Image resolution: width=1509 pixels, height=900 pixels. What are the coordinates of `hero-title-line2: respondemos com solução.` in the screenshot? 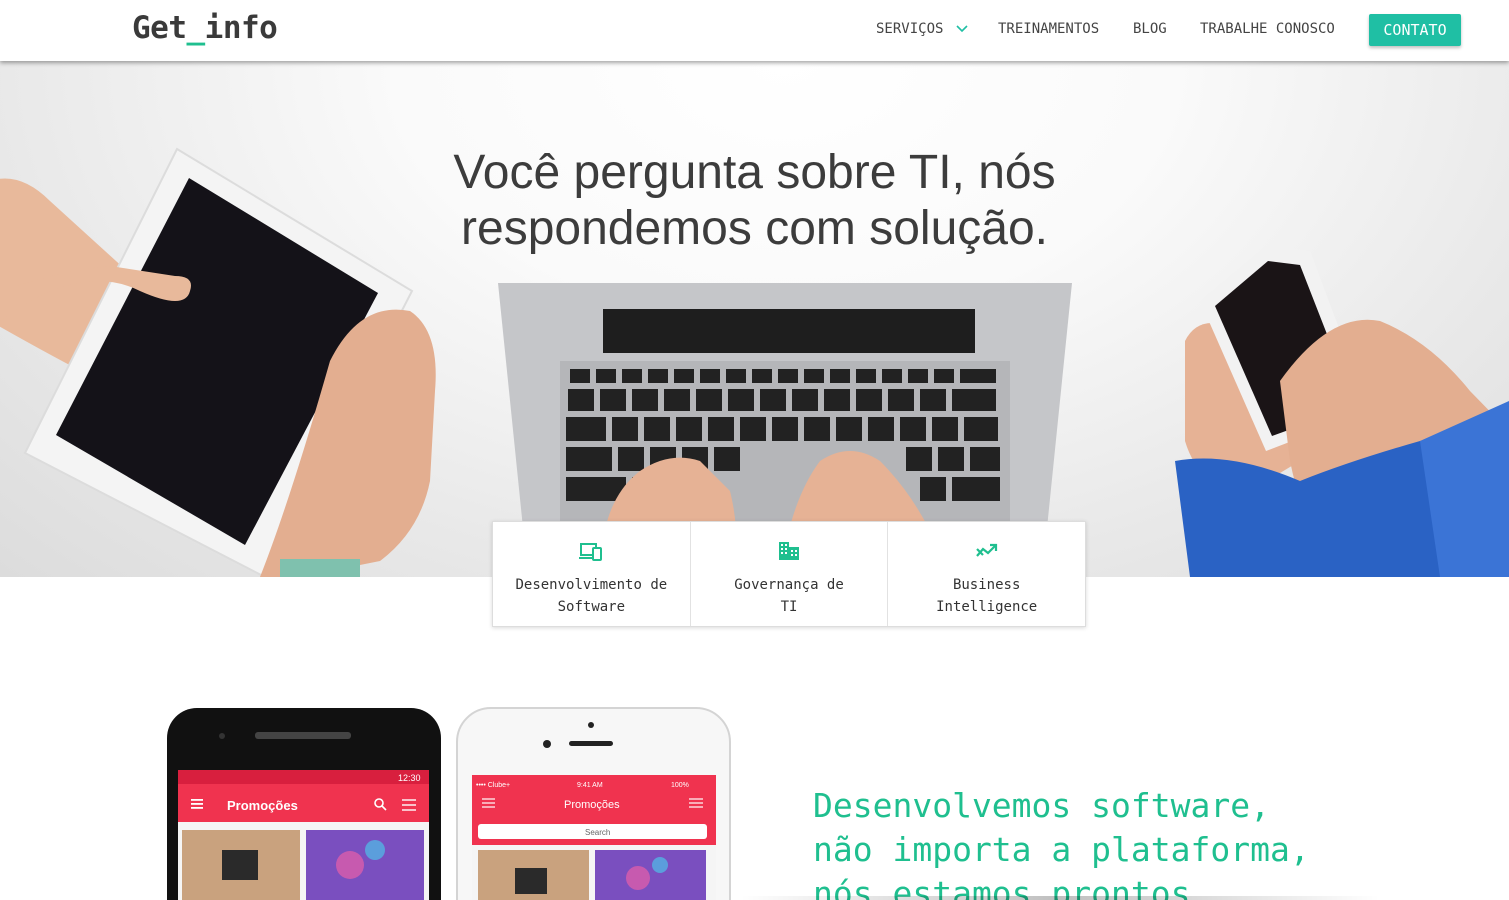 It's located at (754, 228).